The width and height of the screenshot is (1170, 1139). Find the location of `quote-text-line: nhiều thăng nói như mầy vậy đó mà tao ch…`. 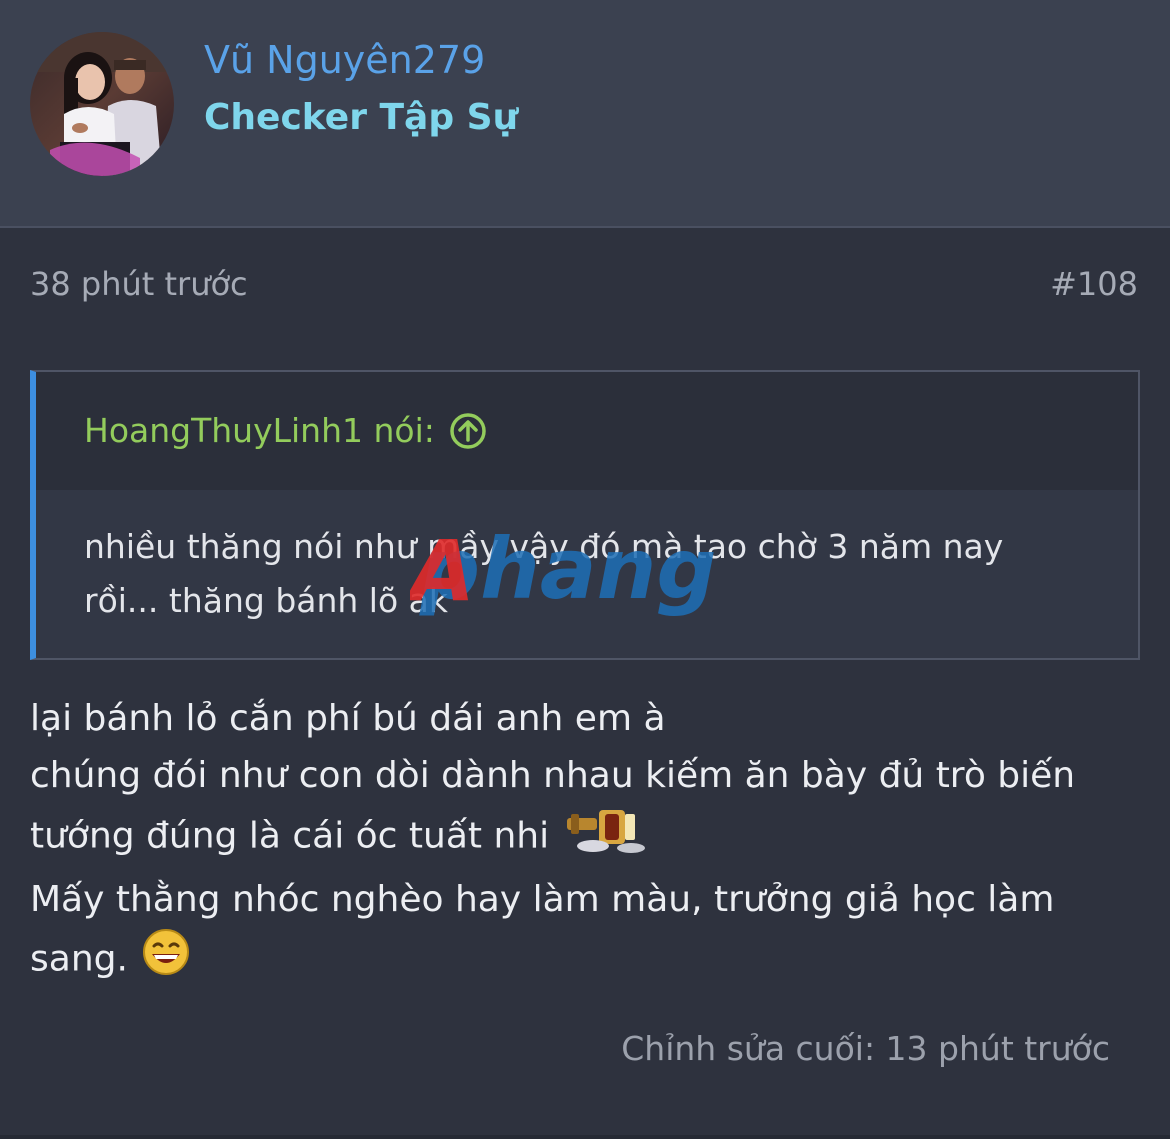

quote-text-line: nhiều thăng nói như mầy vậy đó mà tao ch… is located at coordinates (544, 546).